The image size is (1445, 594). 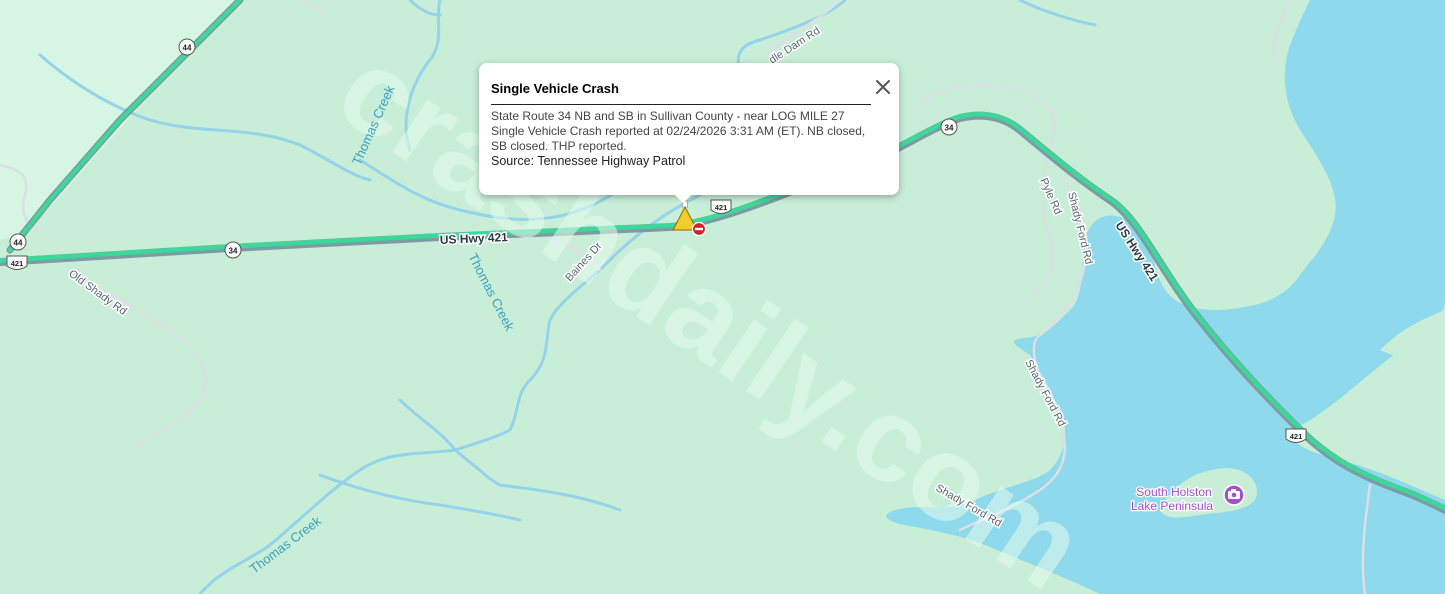 What do you see at coordinates (681, 104) in the screenshot?
I see `popup-divider` at bounding box center [681, 104].